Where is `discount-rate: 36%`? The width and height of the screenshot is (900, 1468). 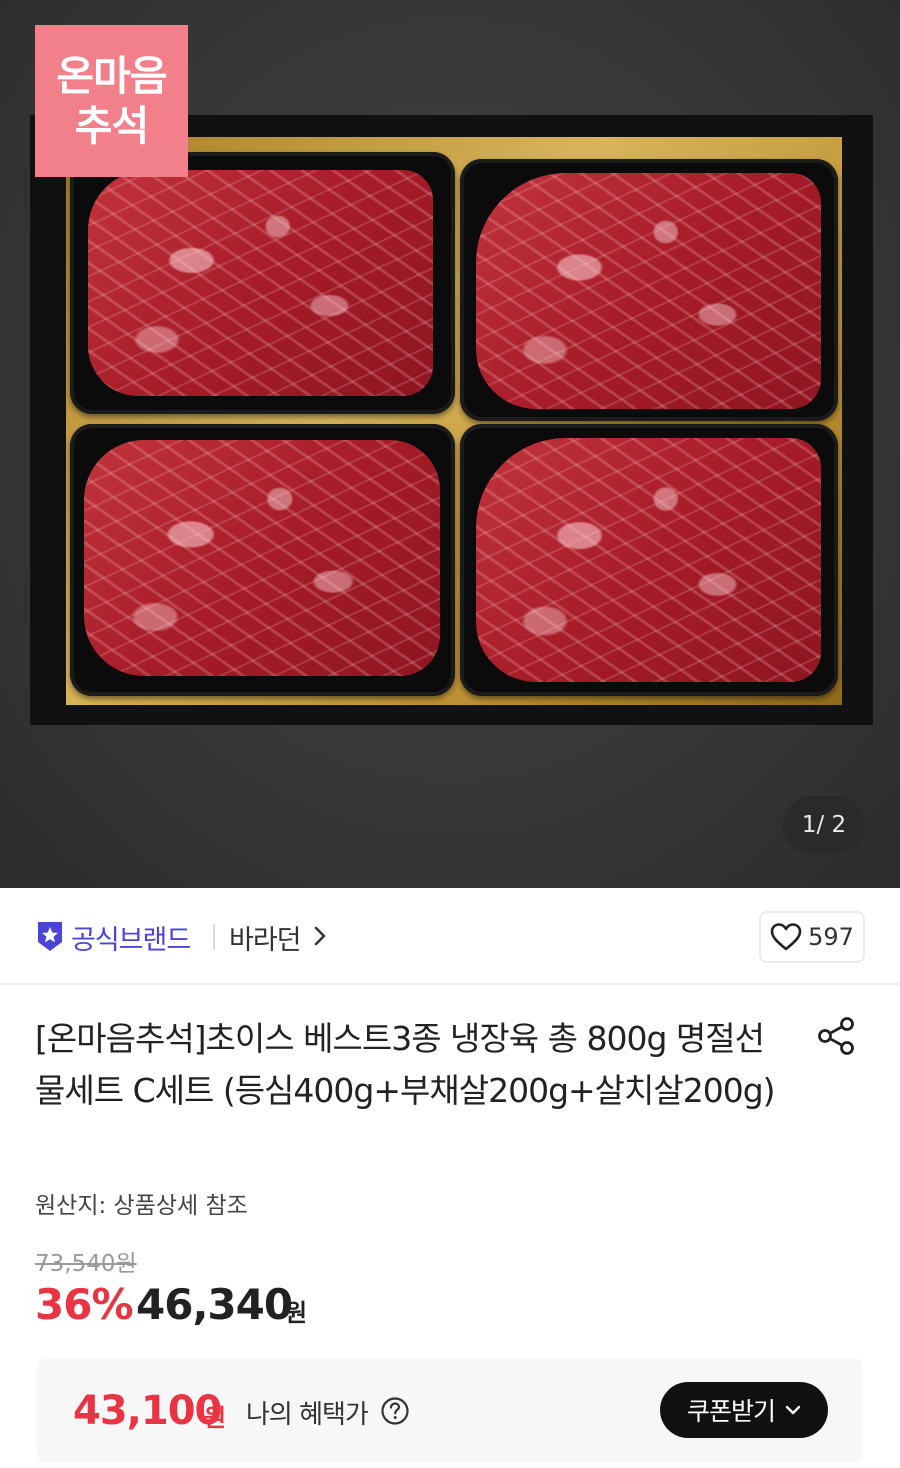 discount-rate: 36% is located at coordinates (84, 1304).